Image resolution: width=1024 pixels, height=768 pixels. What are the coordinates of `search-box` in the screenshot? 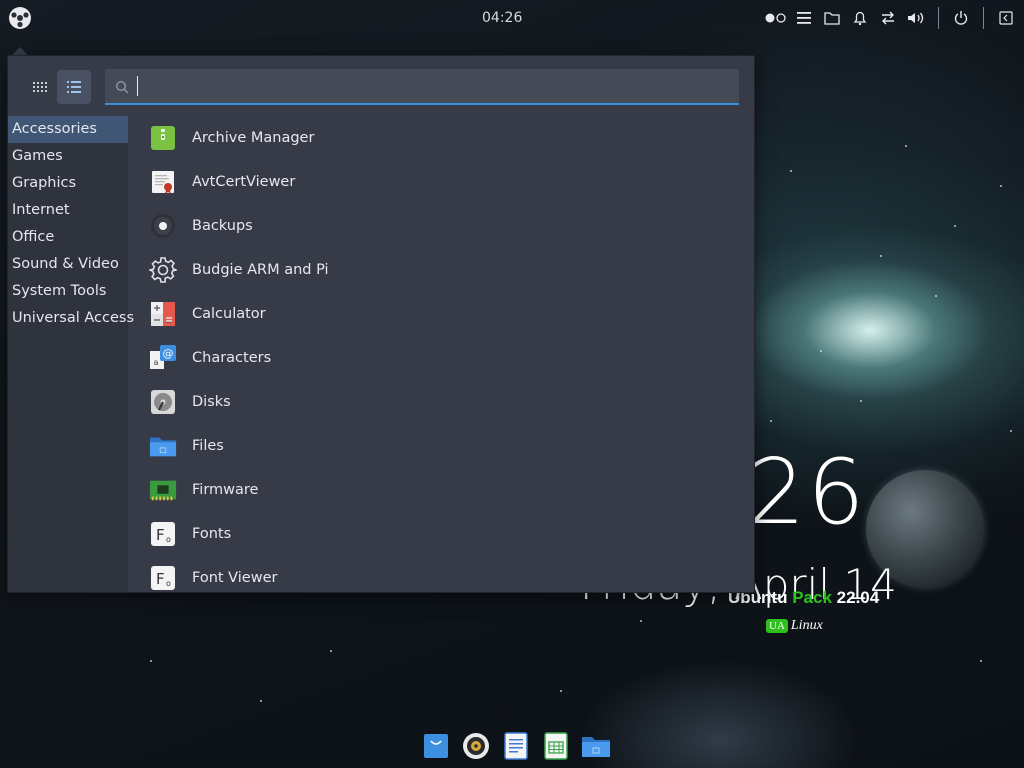 It's located at (422, 87).